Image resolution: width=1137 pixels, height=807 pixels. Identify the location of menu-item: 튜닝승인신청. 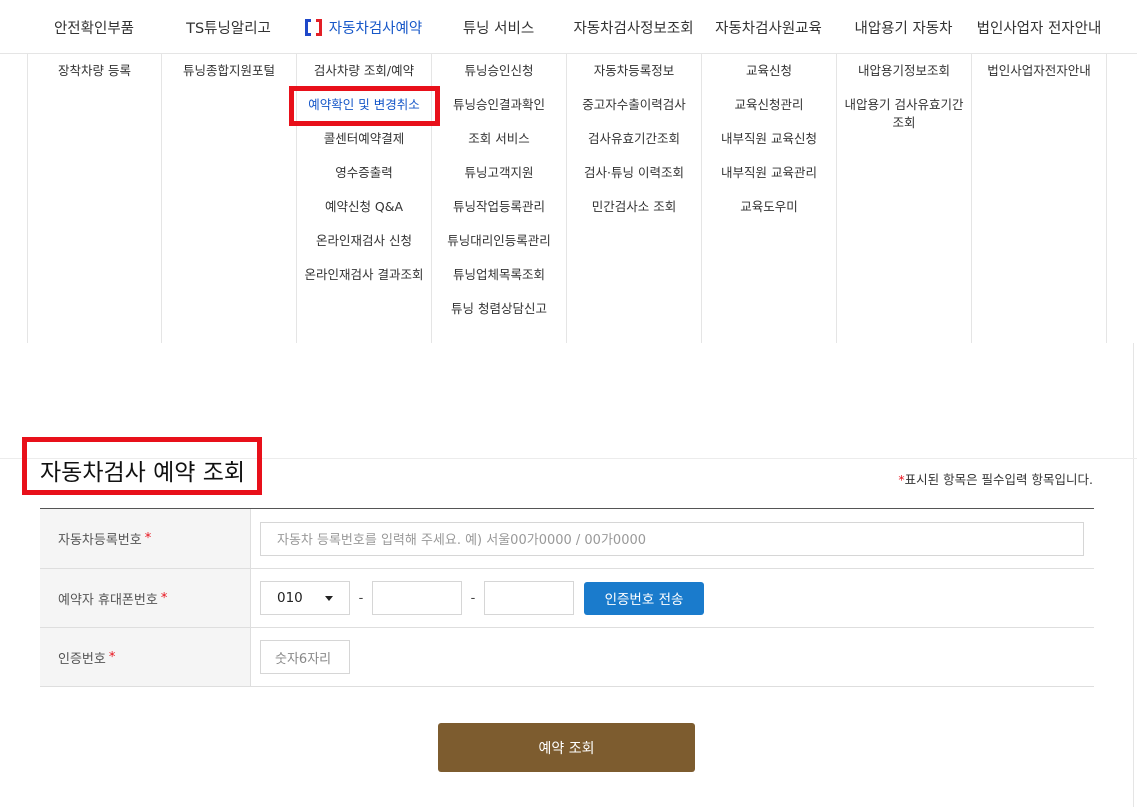
(499, 79).